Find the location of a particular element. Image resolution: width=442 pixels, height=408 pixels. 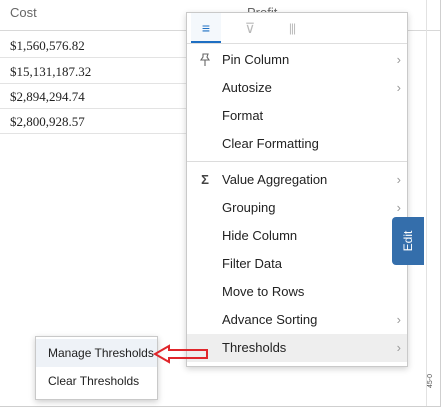

menu-item-format: Format is located at coordinates (297, 116).